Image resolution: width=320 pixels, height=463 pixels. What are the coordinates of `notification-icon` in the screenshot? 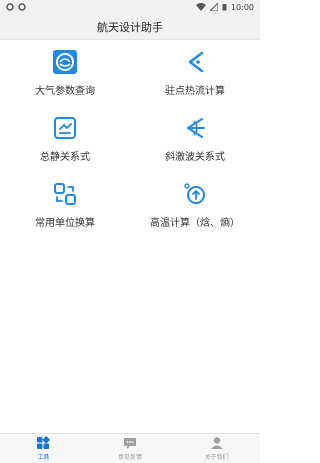 It's located at (10, 7).